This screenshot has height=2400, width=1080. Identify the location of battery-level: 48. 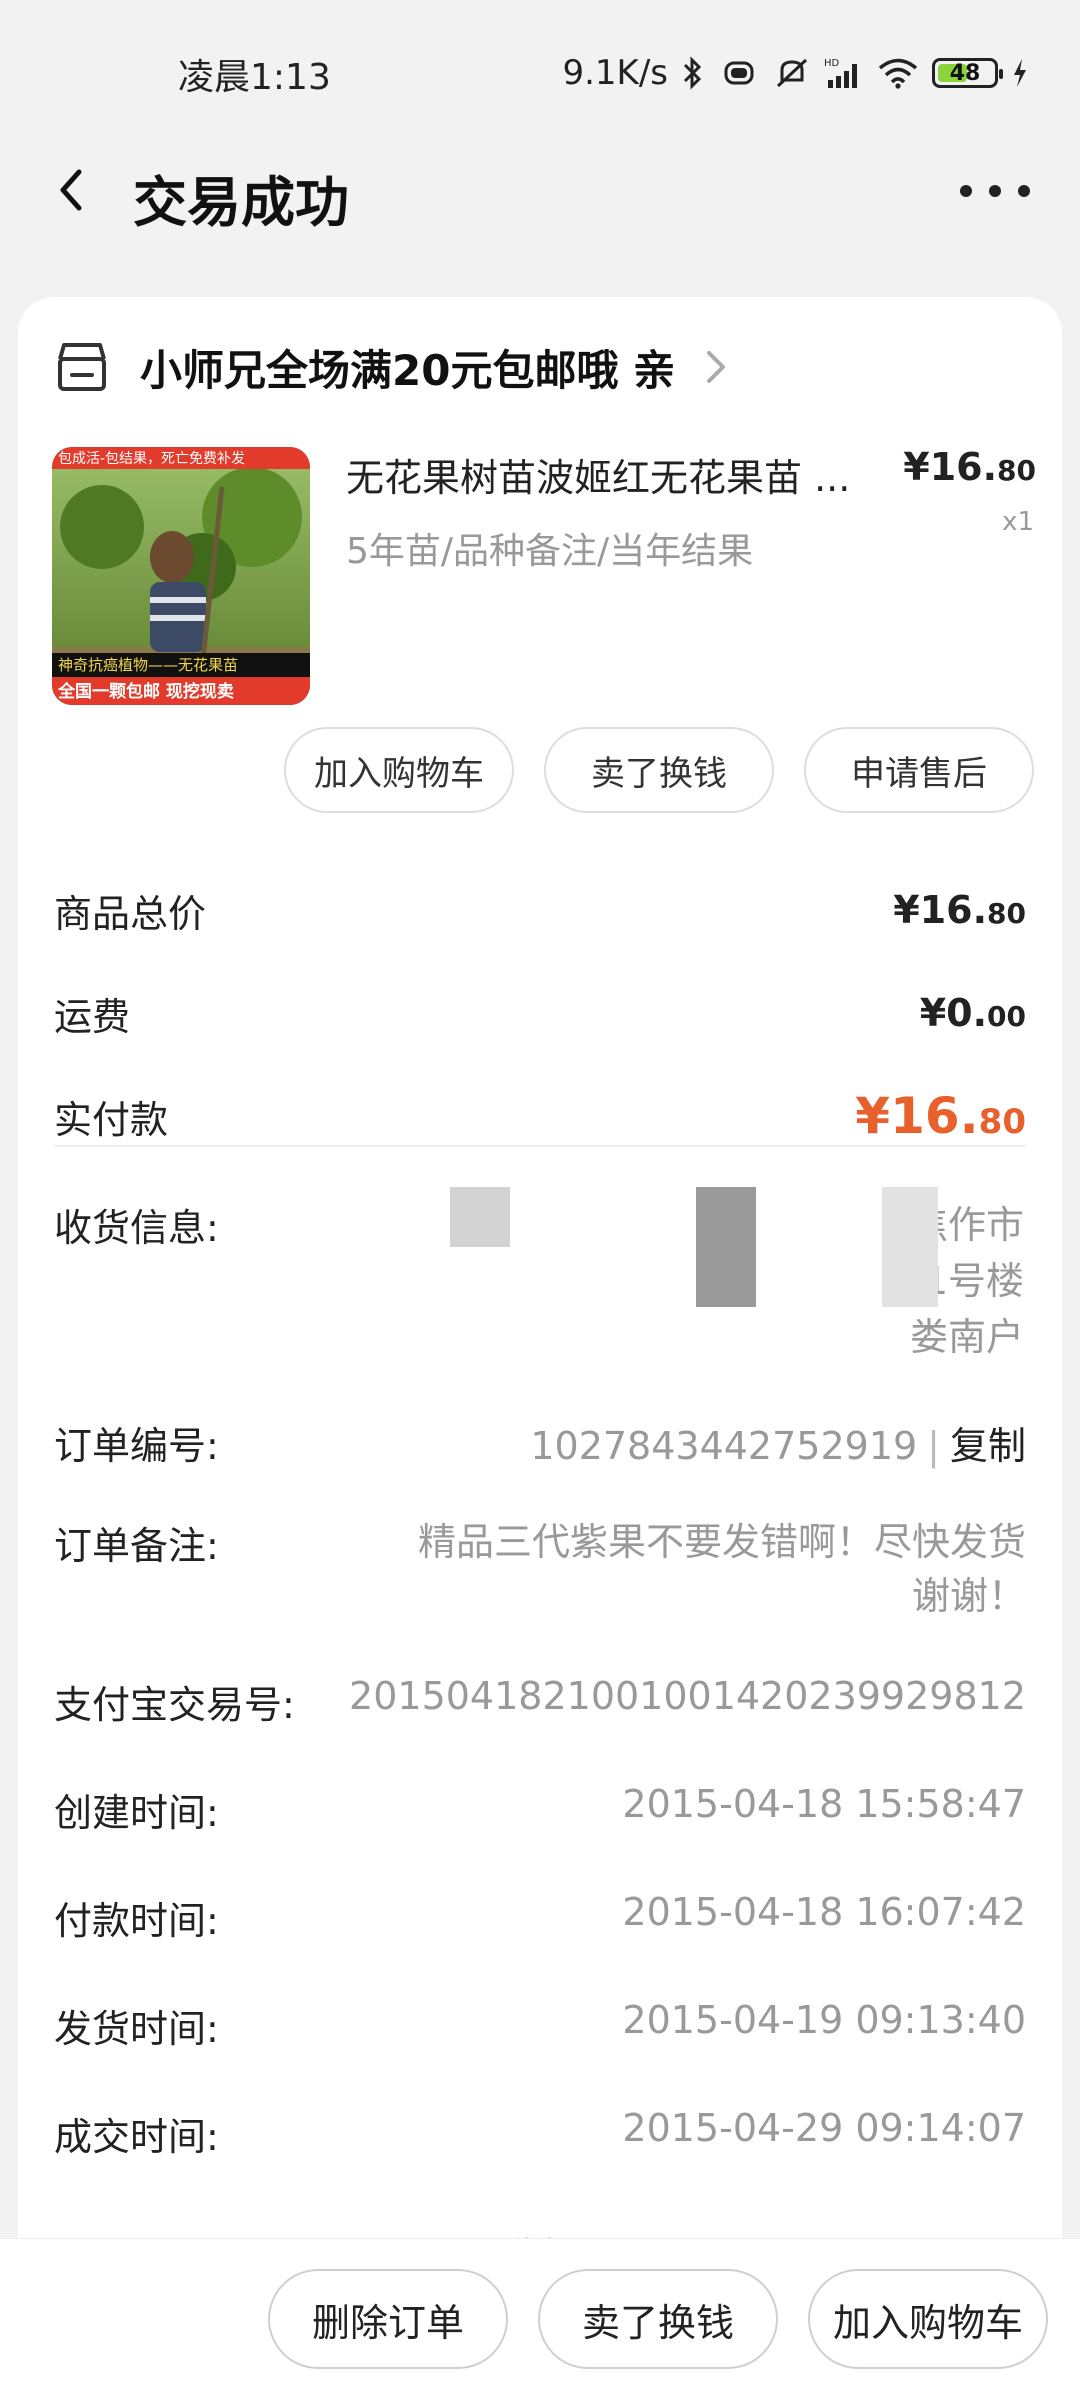
(965, 73).